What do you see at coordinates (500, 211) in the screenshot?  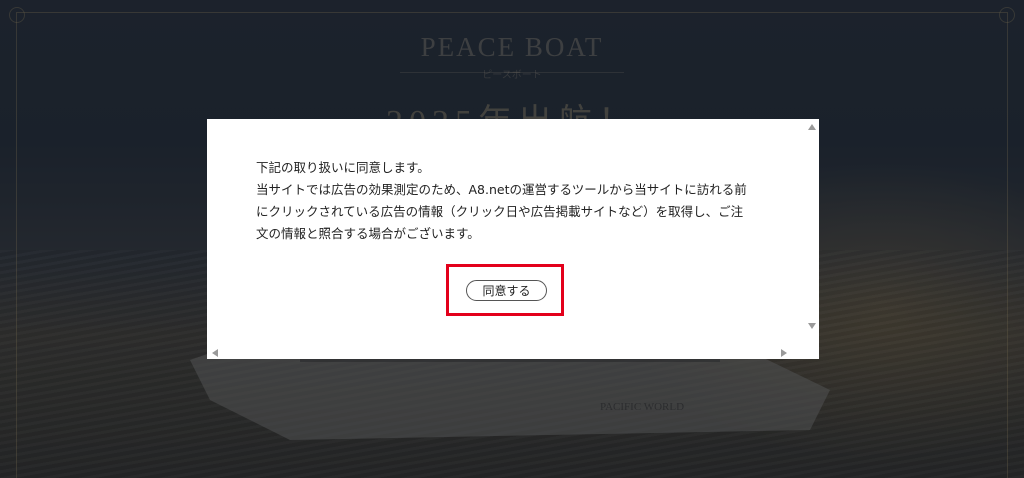 I see `consent-line-3: にクリックされている広告の情報（クリック日や広告掲載サイトなど）を取得し、ご注` at bounding box center [500, 211].